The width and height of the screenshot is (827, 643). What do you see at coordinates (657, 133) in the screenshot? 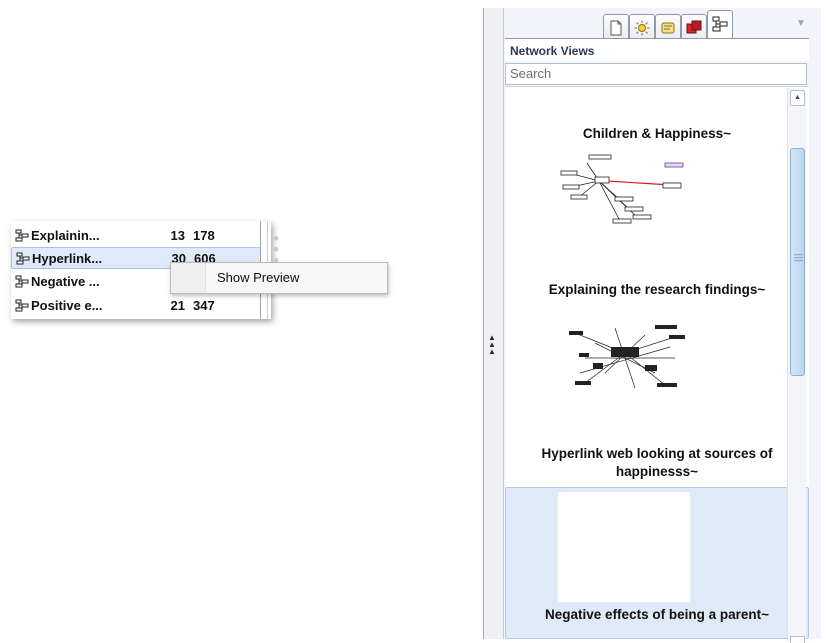
I see `network-view-label: Children & Happiness~` at bounding box center [657, 133].